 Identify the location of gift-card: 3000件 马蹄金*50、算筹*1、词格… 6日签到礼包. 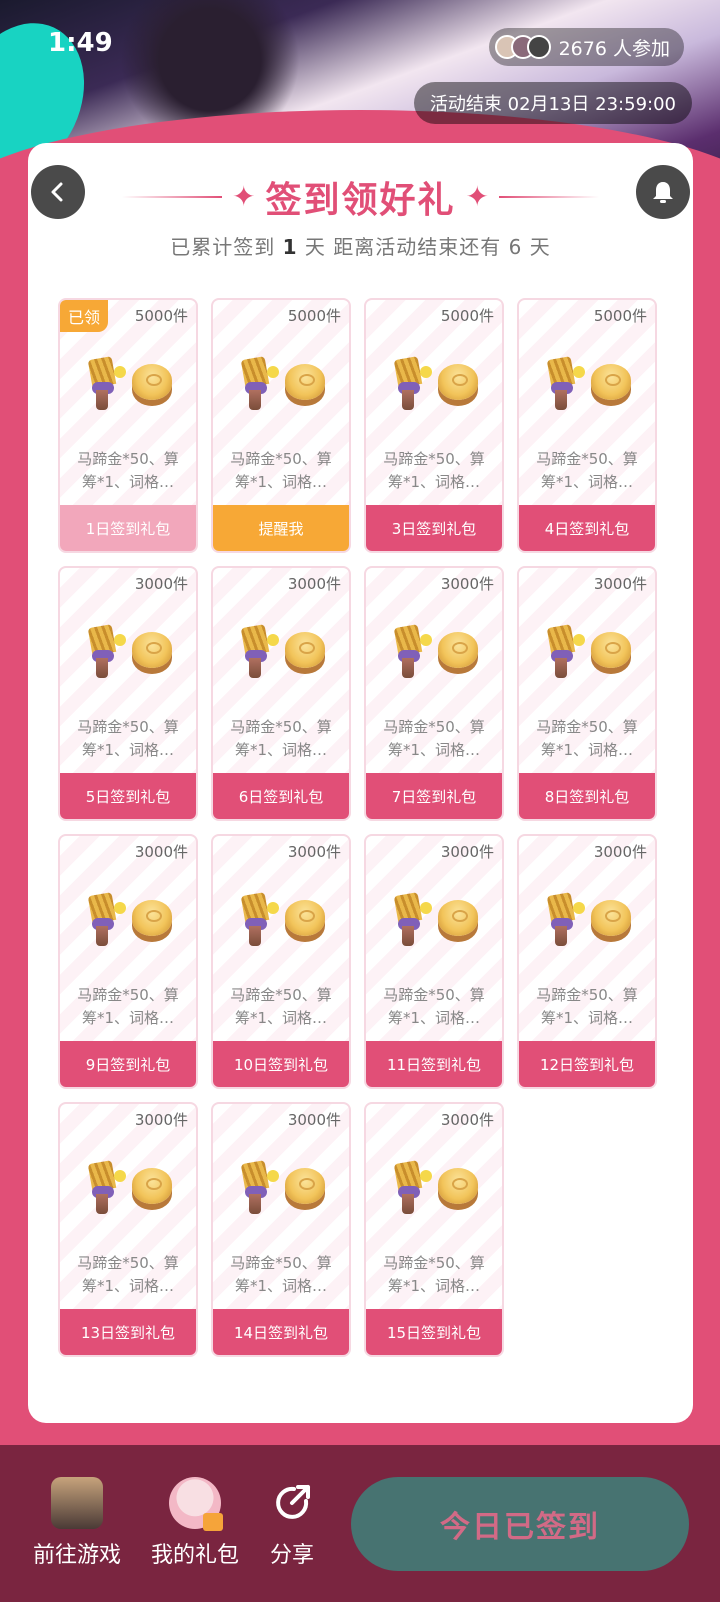
(281, 693).